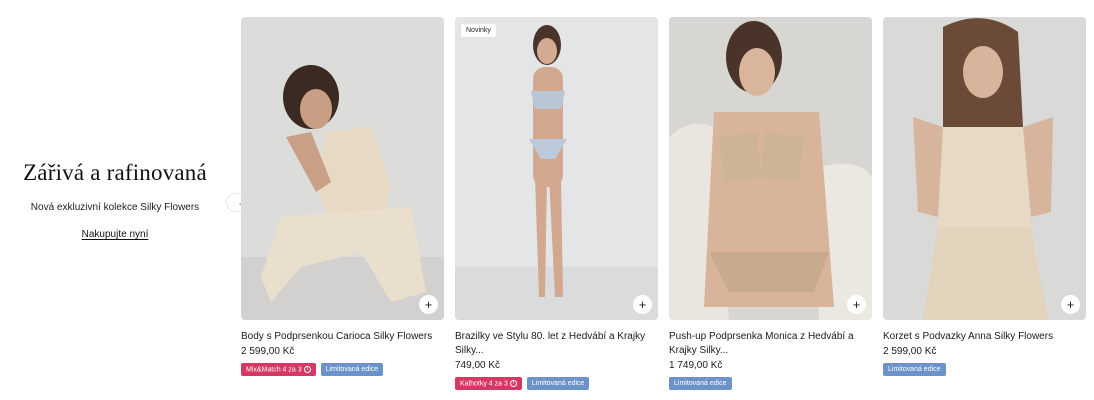 This screenshot has width=1094, height=400. I want to click on promo-title: Zářivá a rafinovaná, so click(115, 172).